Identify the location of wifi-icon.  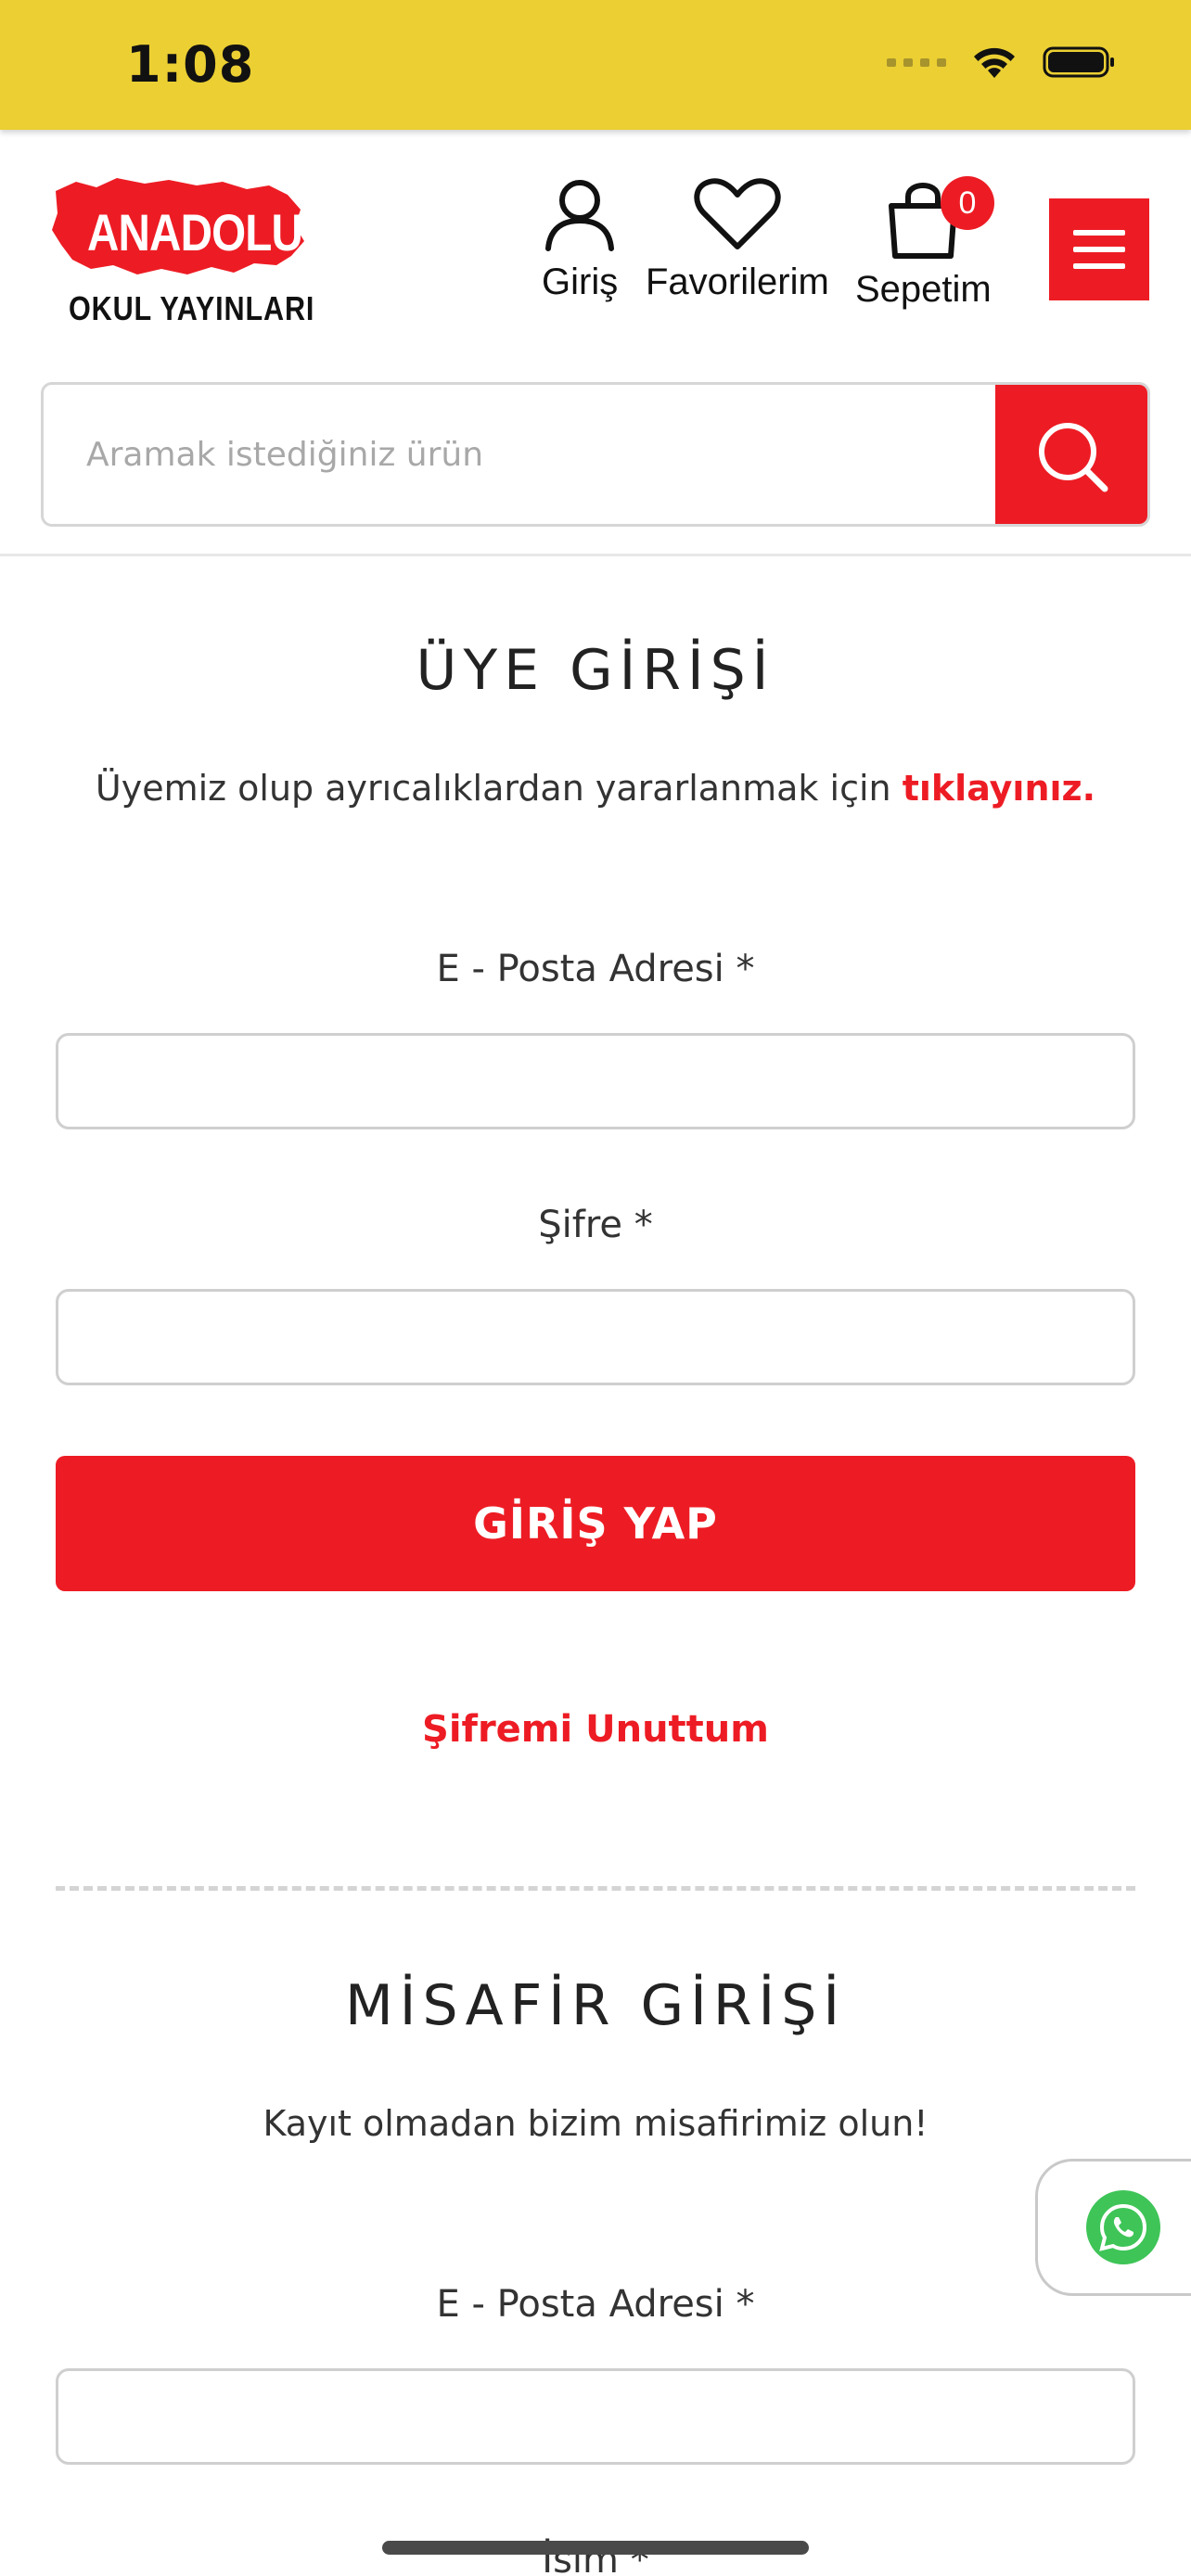
(995, 62).